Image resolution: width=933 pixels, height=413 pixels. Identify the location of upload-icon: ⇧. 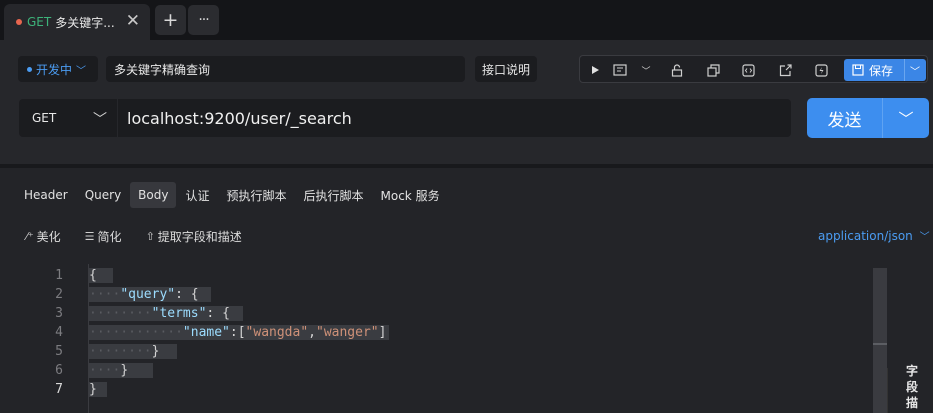
(150, 236).